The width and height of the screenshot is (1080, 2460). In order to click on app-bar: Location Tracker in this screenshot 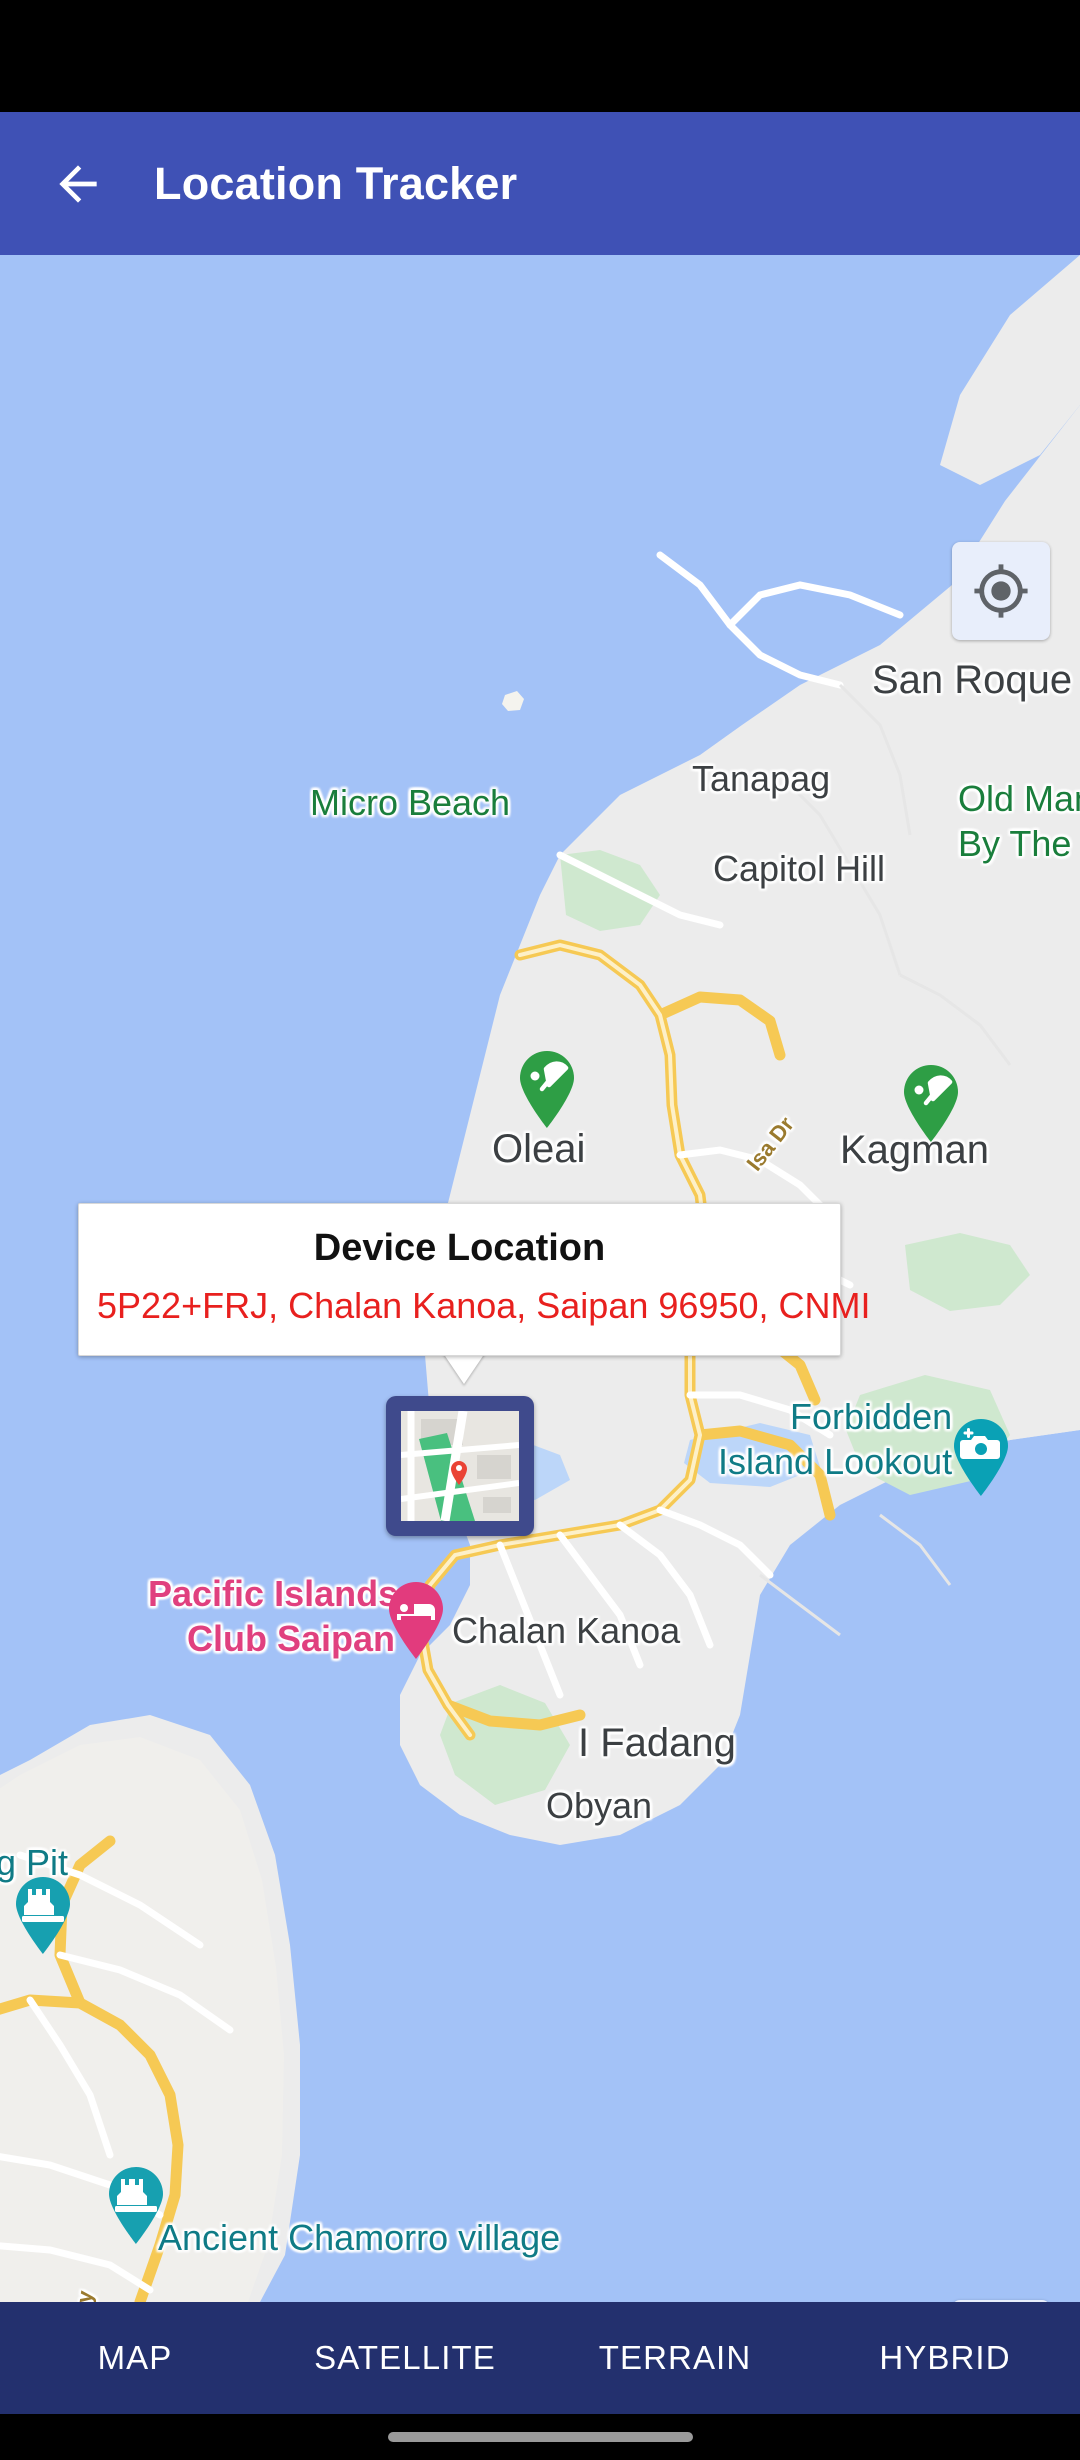, I will do `click(540, 183)`.